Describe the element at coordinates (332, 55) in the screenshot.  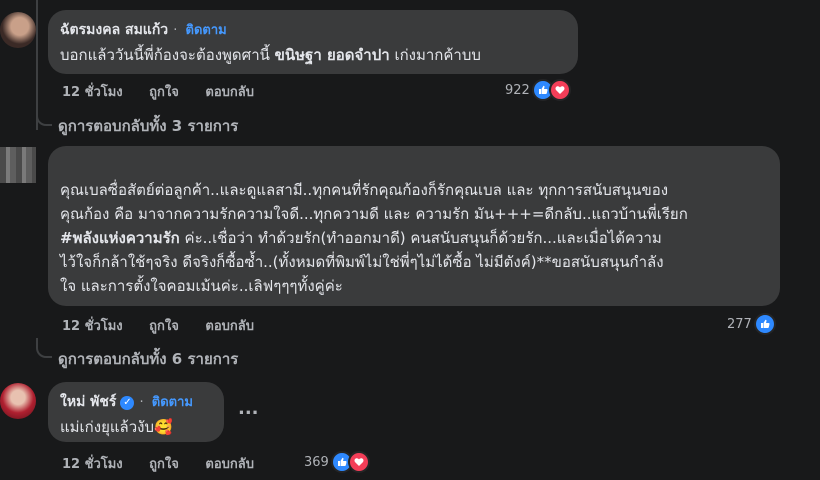
I see `mention-tag: ขนิษฐา ยอดจำปา` at that location.